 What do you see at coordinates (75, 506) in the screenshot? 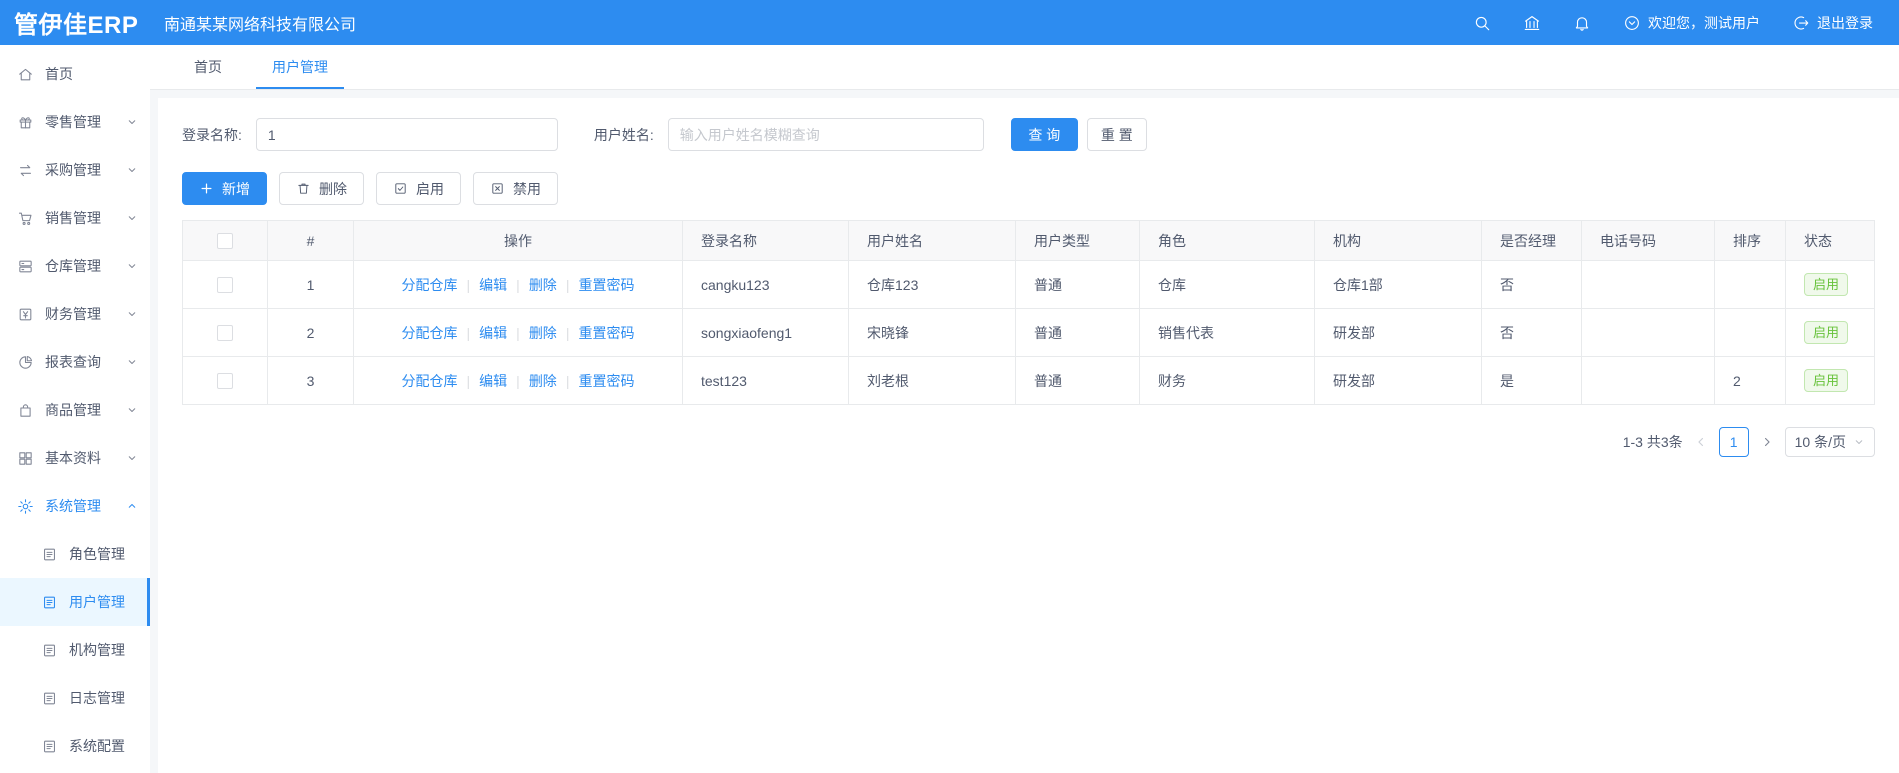
I see `sidebar-item-system: 系统管理` at bounding box center [75, 506].